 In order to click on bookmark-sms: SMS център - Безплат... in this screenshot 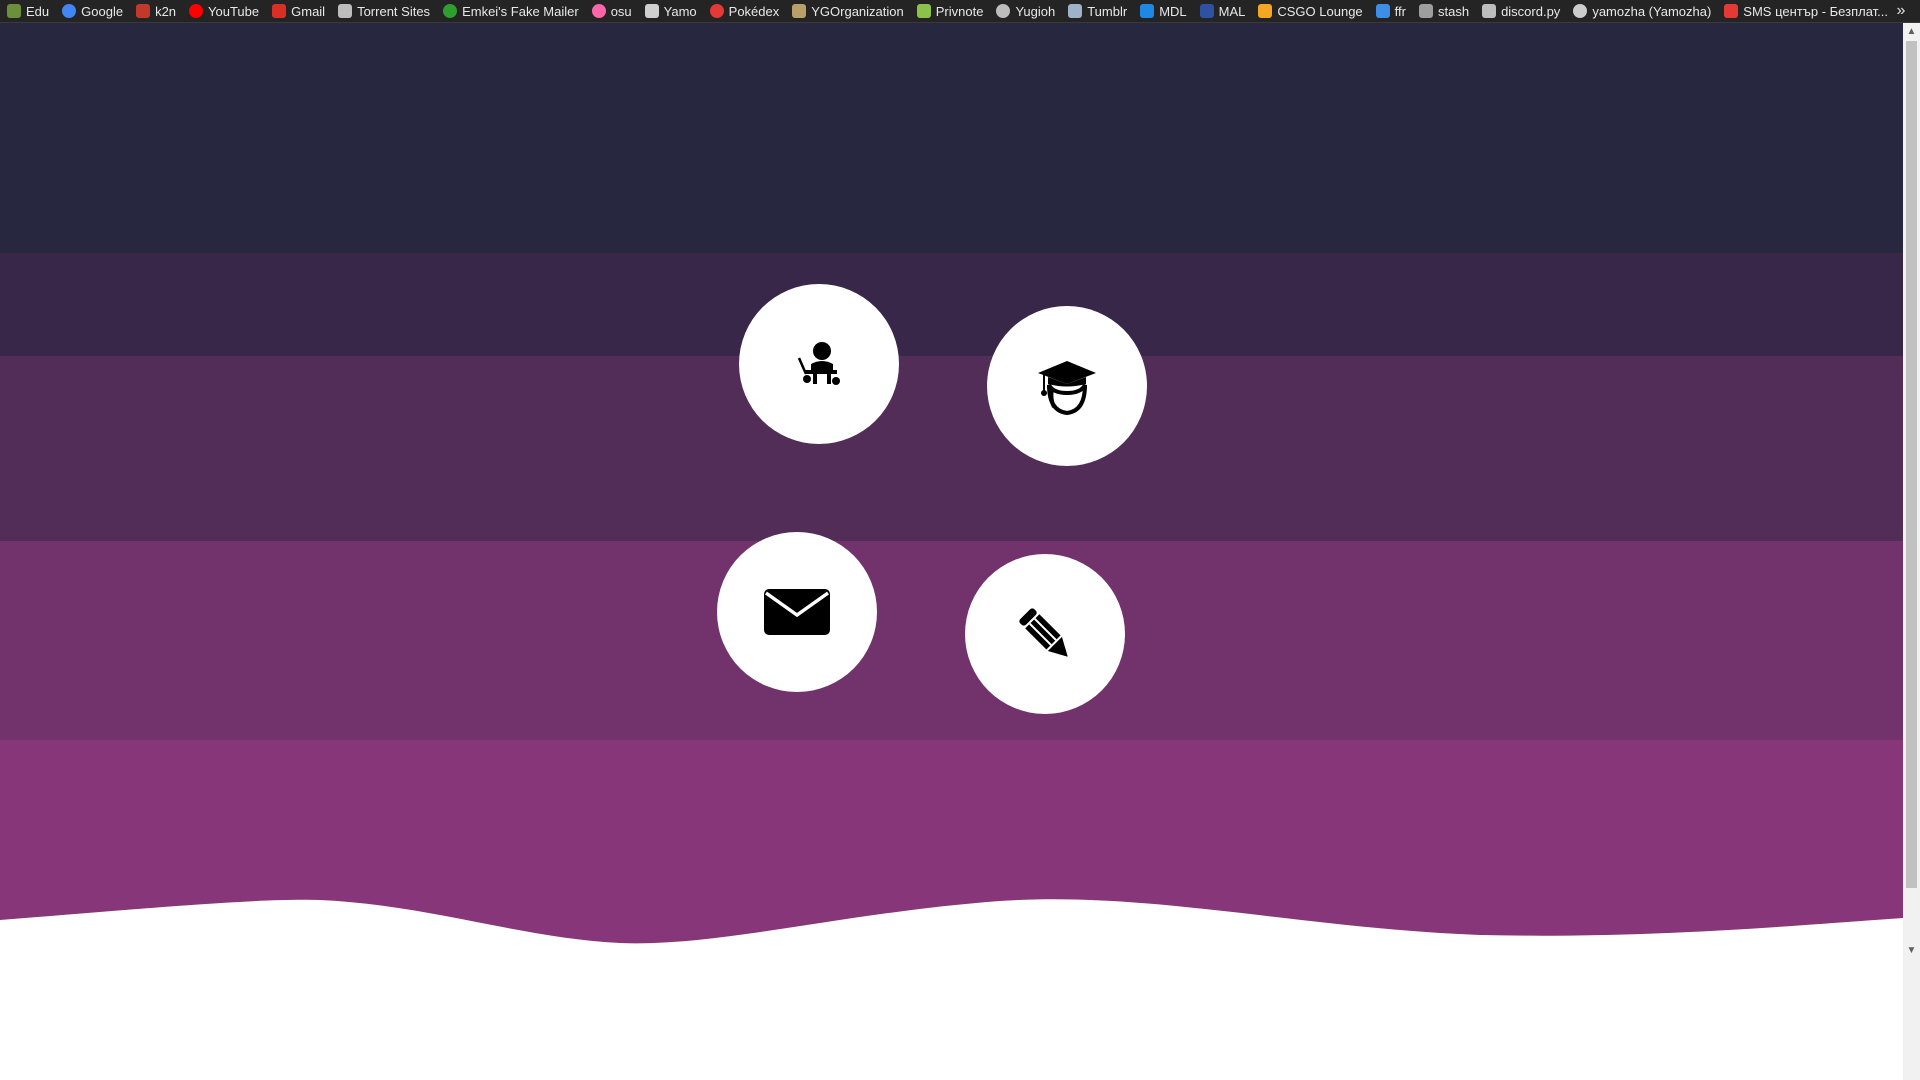, I will do `click(1805, 11)`.